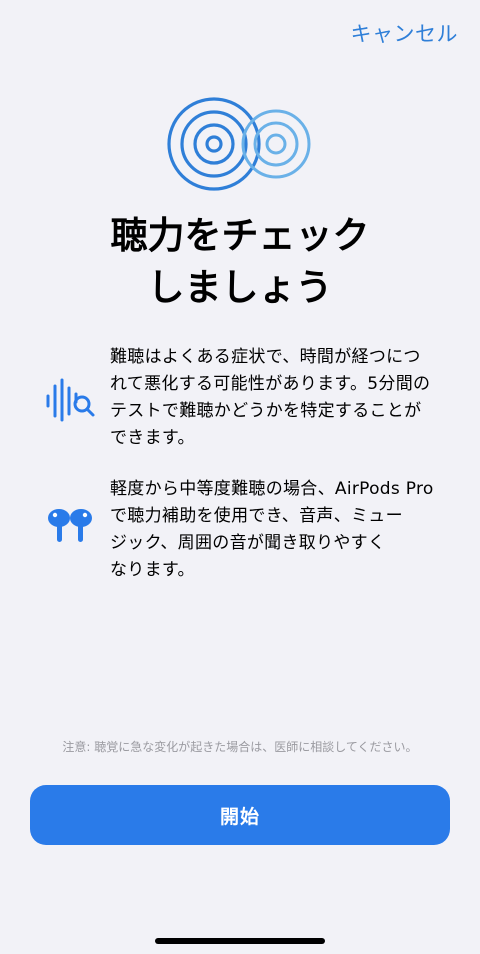 The width and height of the screenshot is (480, 954). Describe the element at coordinates (270, 384) in the screenshot. I see `text-line: れて悪化する可能性があります。5分間の` at that location.